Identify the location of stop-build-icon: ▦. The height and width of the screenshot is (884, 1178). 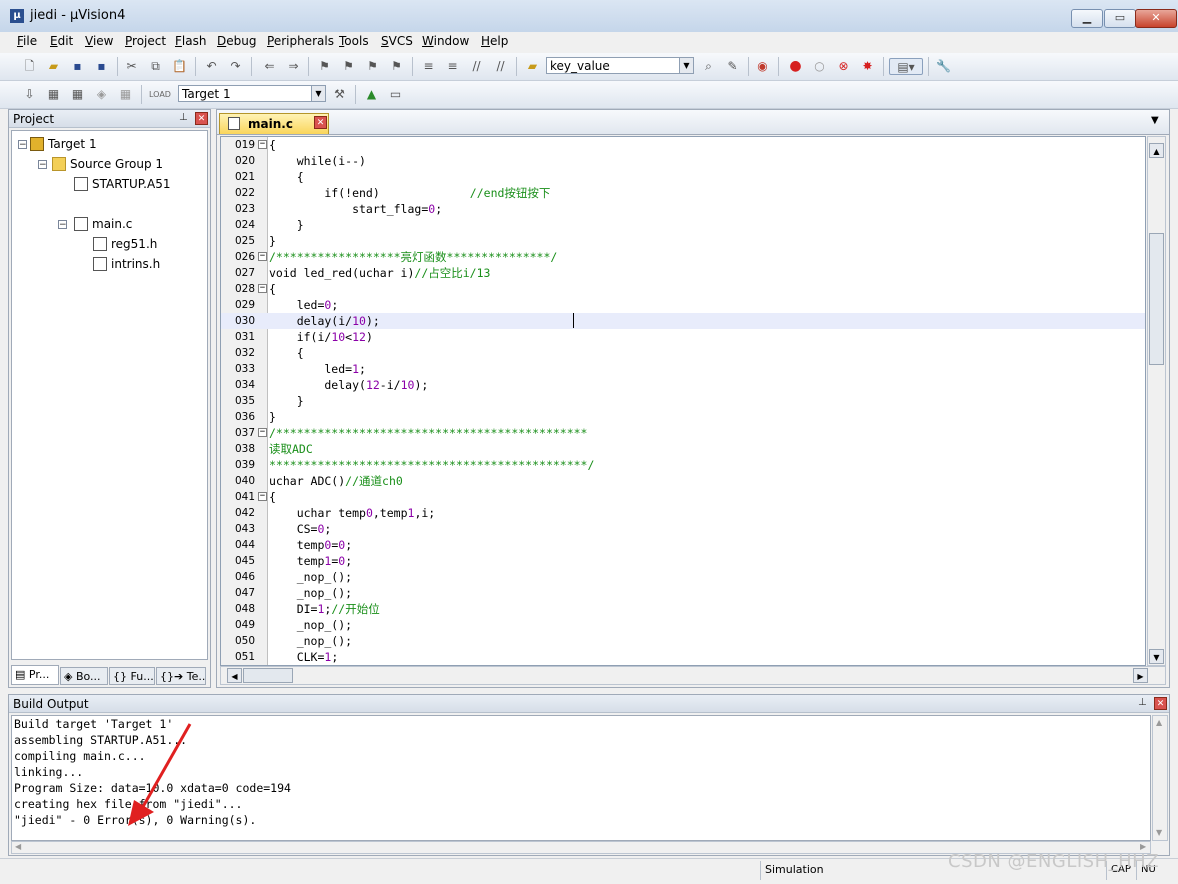
(125, 94).